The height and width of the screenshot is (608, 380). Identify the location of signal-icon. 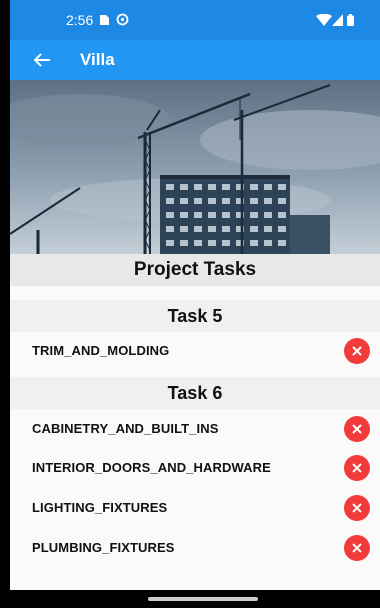
(337, 22).